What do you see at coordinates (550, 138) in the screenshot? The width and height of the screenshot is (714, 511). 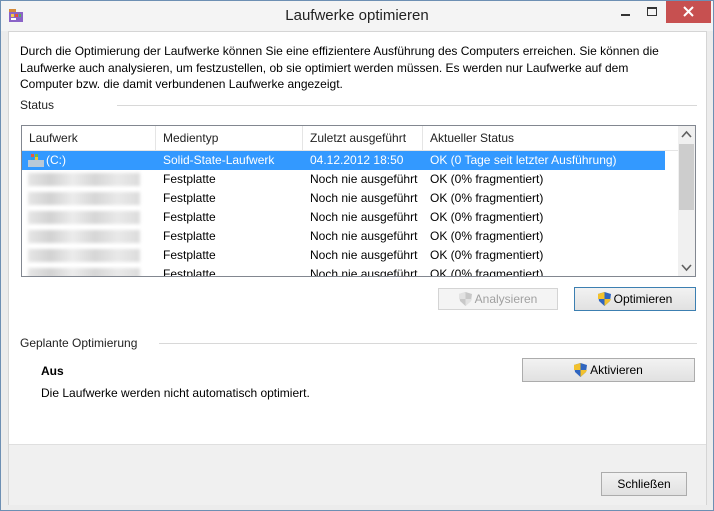 I see `column-header-status: Aktueller Status` at bounding box center [550, 138].